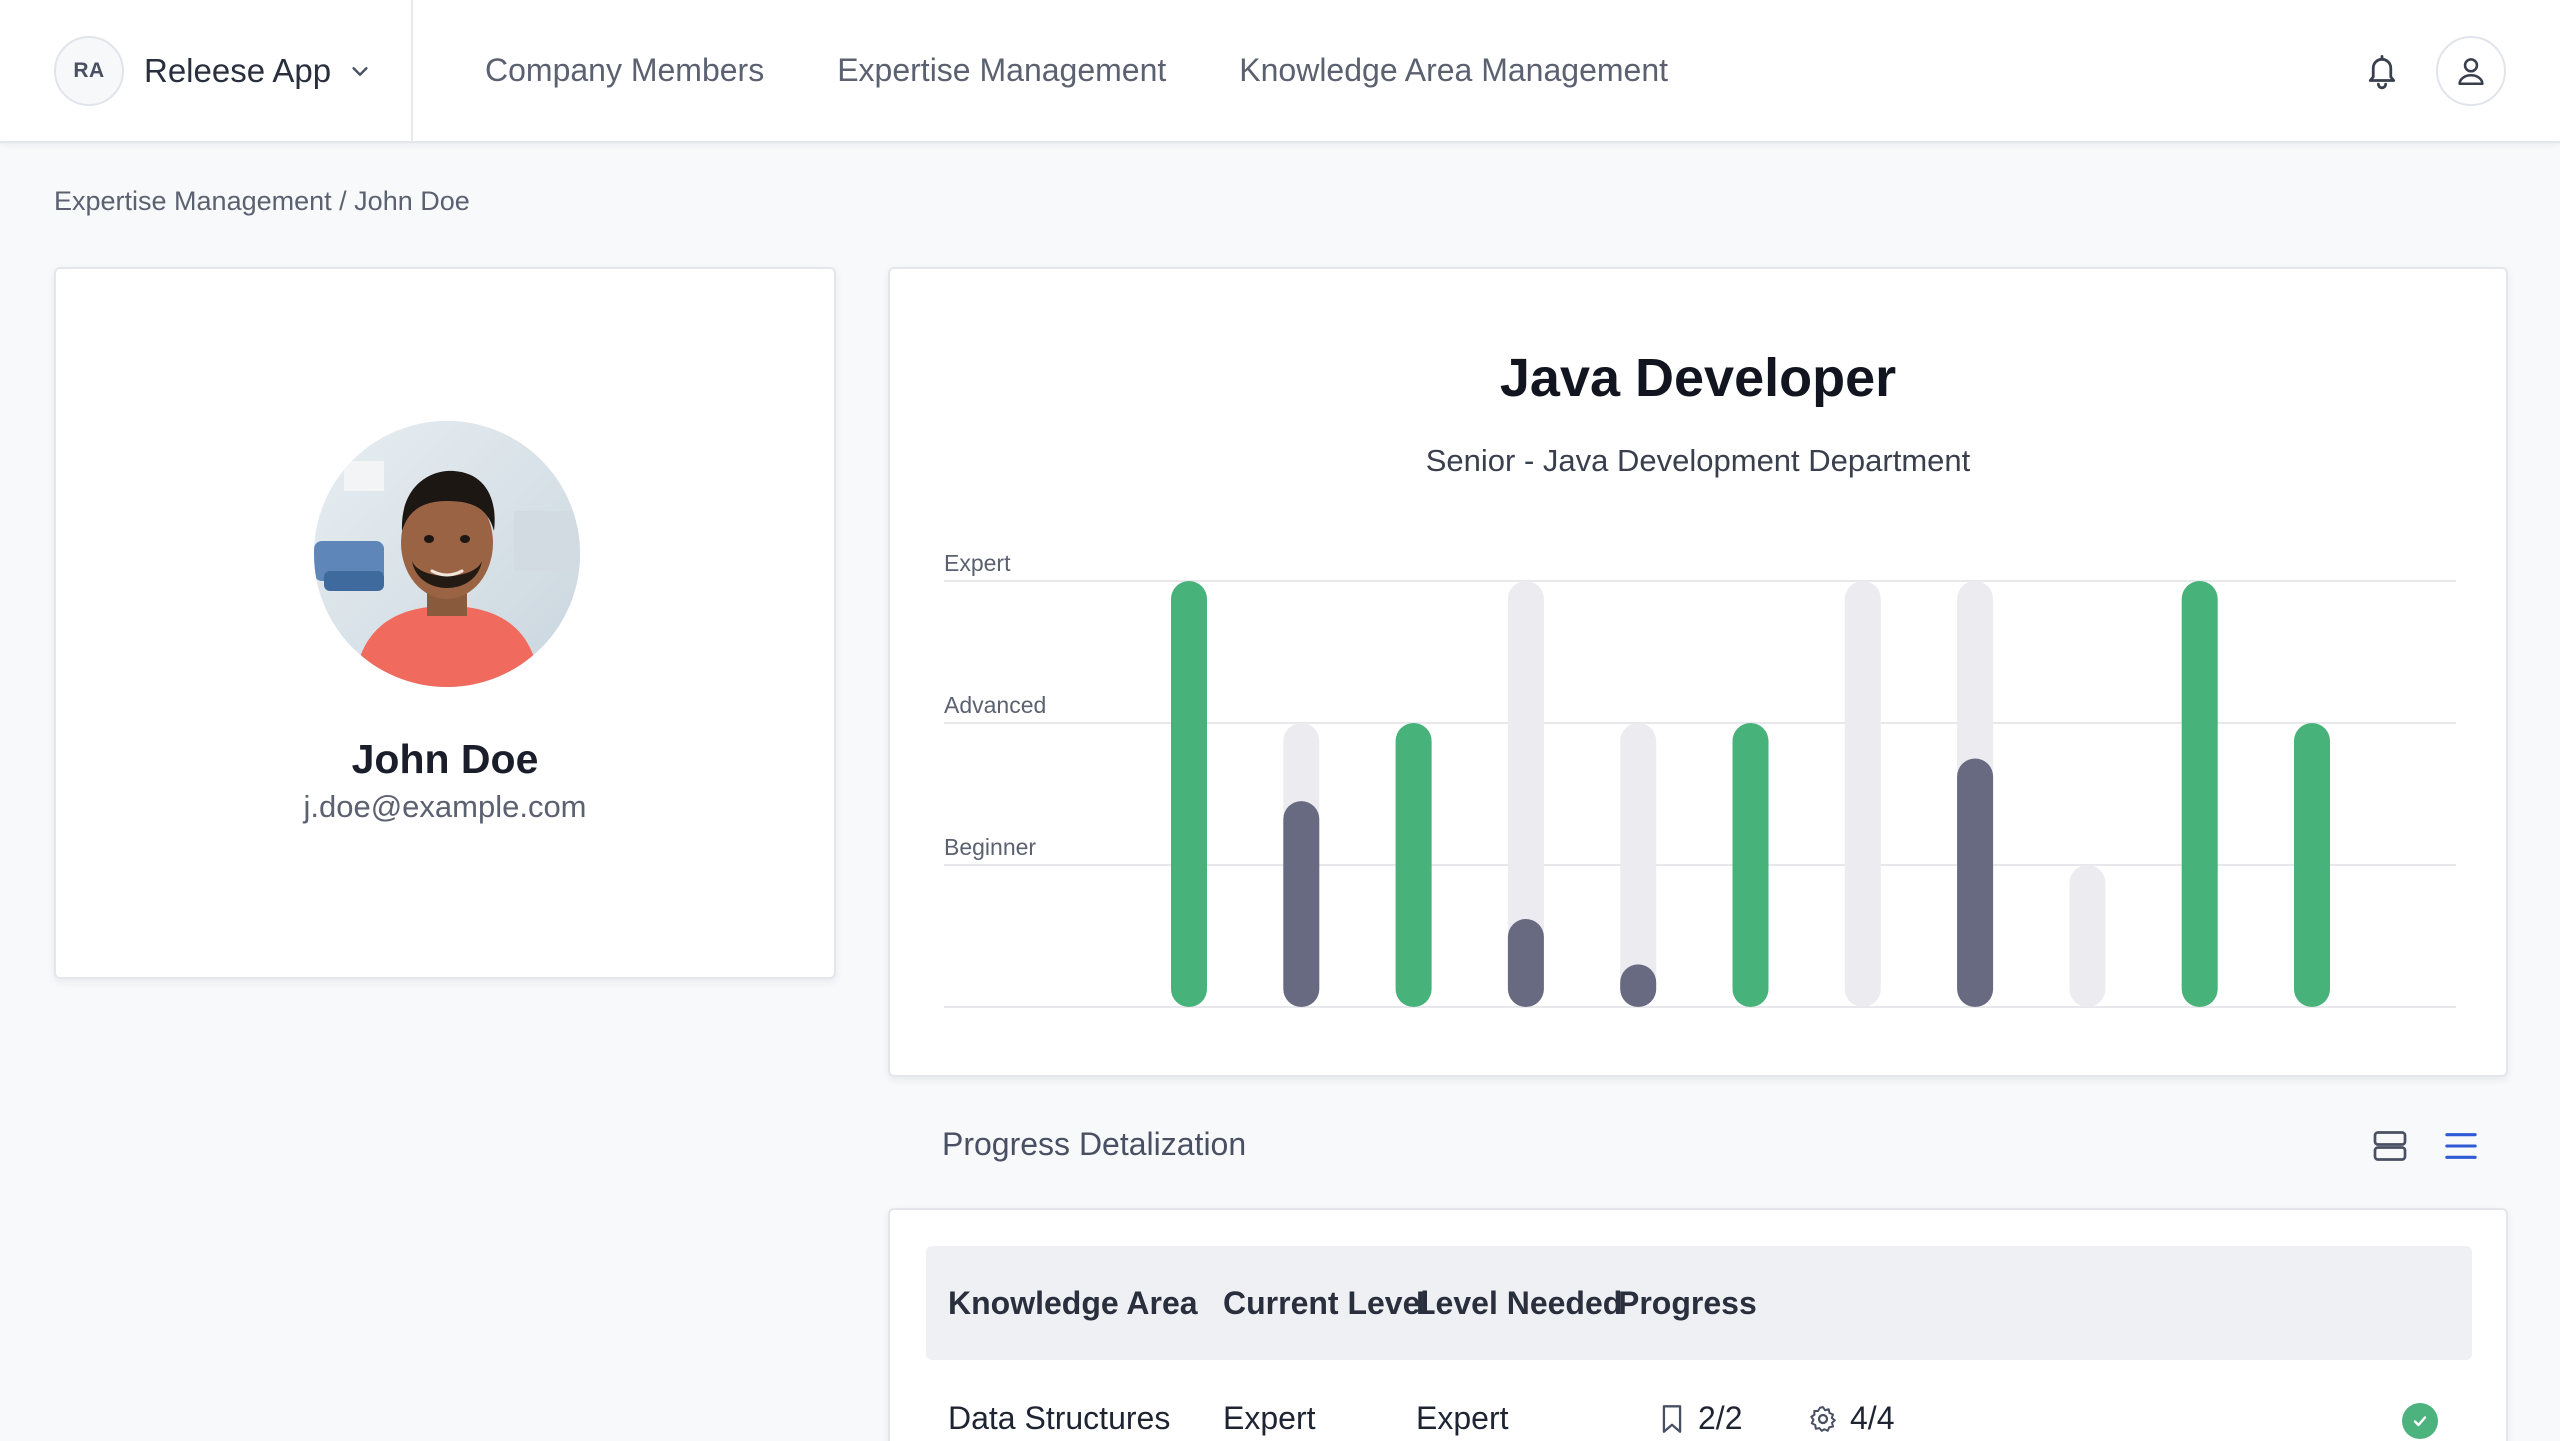 The width and height of the screenshot is (2560, 1441). Describe the element at coordinates (412, 201) in the screenshot. I see `breadcrumb-current: John Doe` at that location.